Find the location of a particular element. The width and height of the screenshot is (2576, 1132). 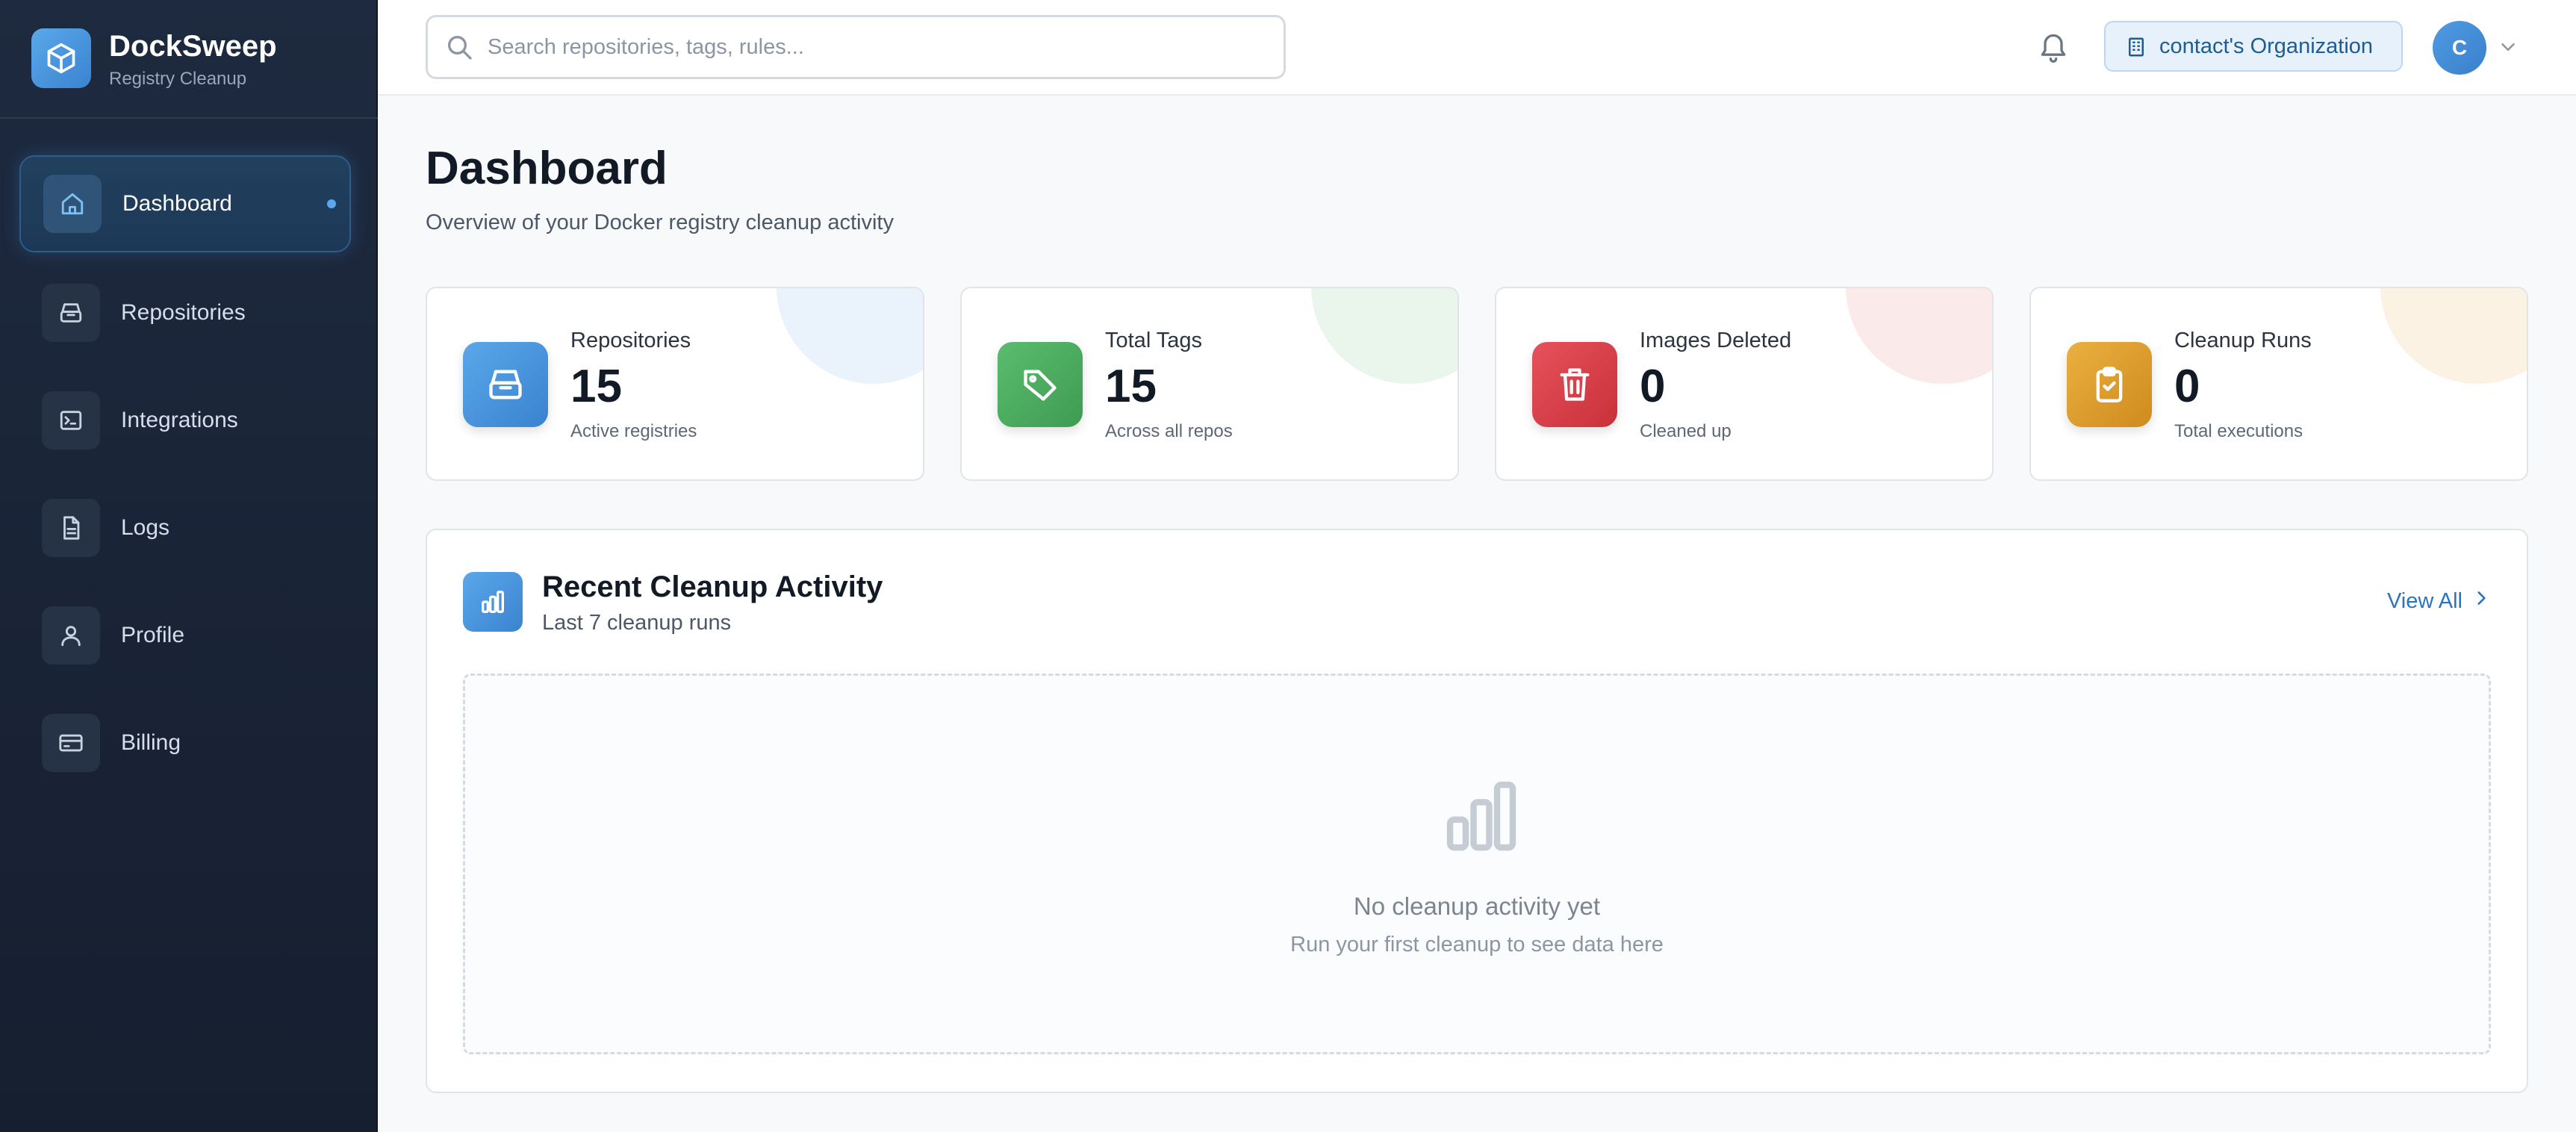

sidebar-item-profile: Profile is located at coordinates (185, 635).